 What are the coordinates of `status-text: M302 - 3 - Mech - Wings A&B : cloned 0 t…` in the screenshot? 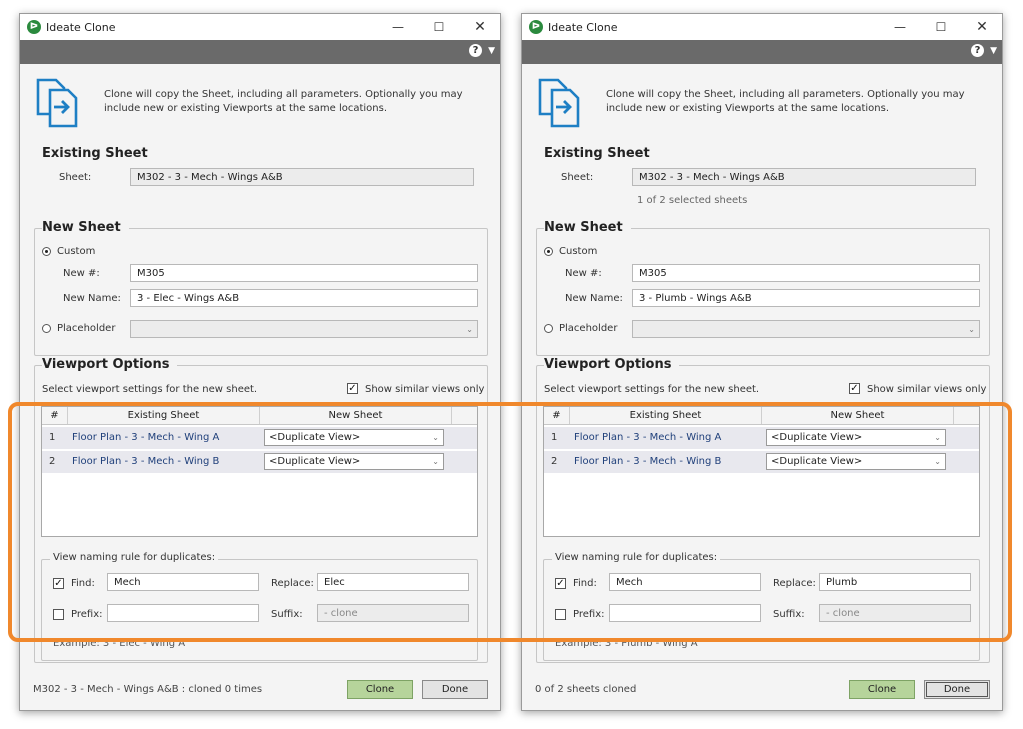 It's located at (148, 689).